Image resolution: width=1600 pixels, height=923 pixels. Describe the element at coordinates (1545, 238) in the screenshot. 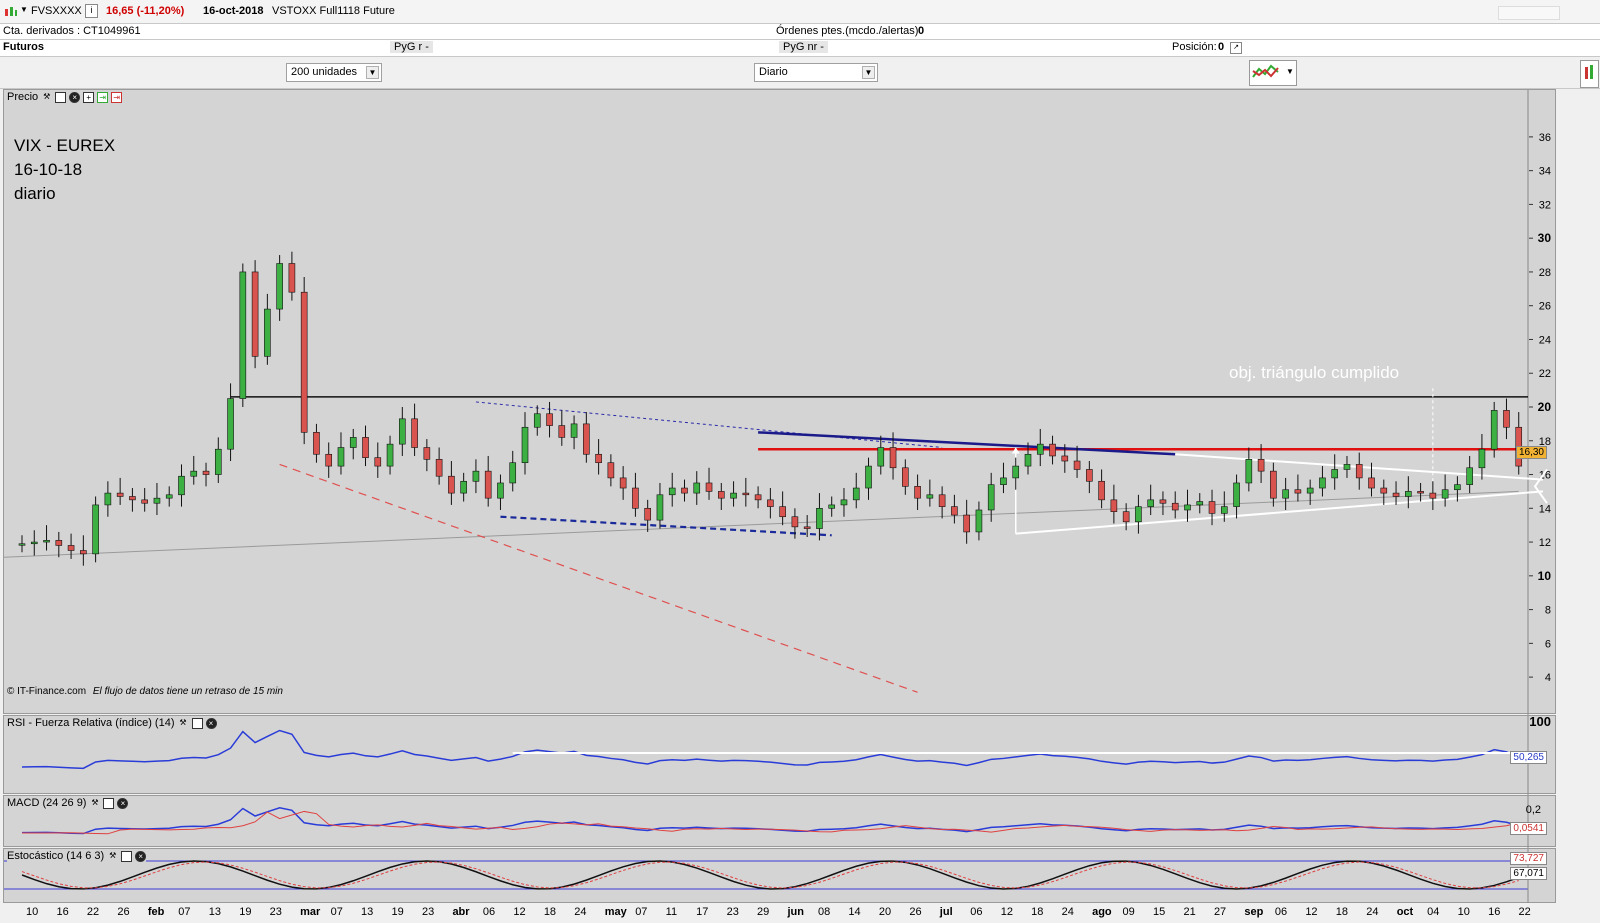

I see `y-tick-label: 30` at that location.